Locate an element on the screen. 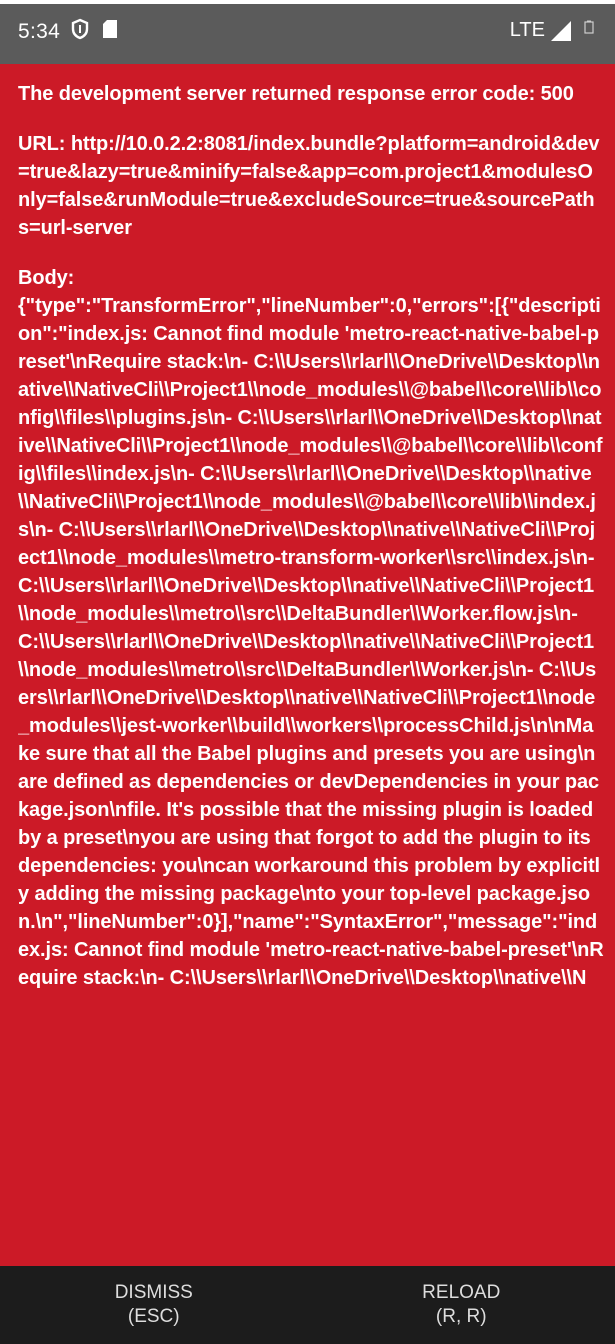  reload-shortcut: (R, R) is located at coordinates (461, 1316).